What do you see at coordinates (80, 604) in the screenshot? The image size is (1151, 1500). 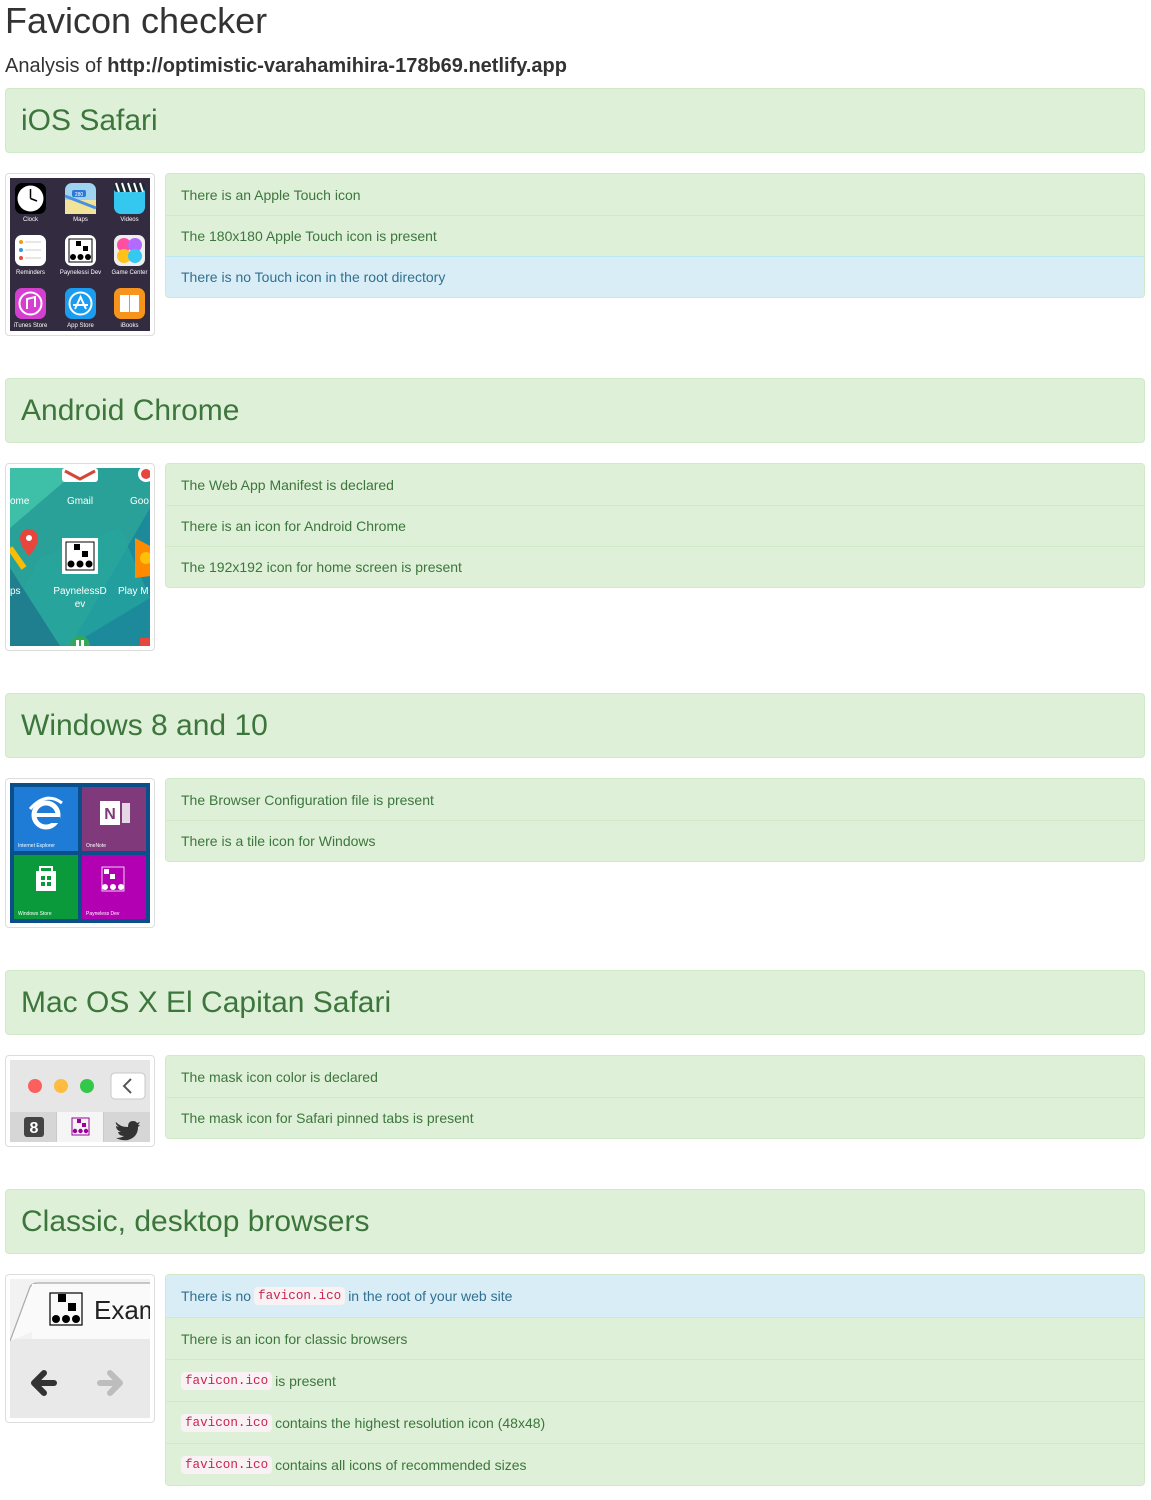 I see `icon-label: ev` at bounding box center [80, 604].